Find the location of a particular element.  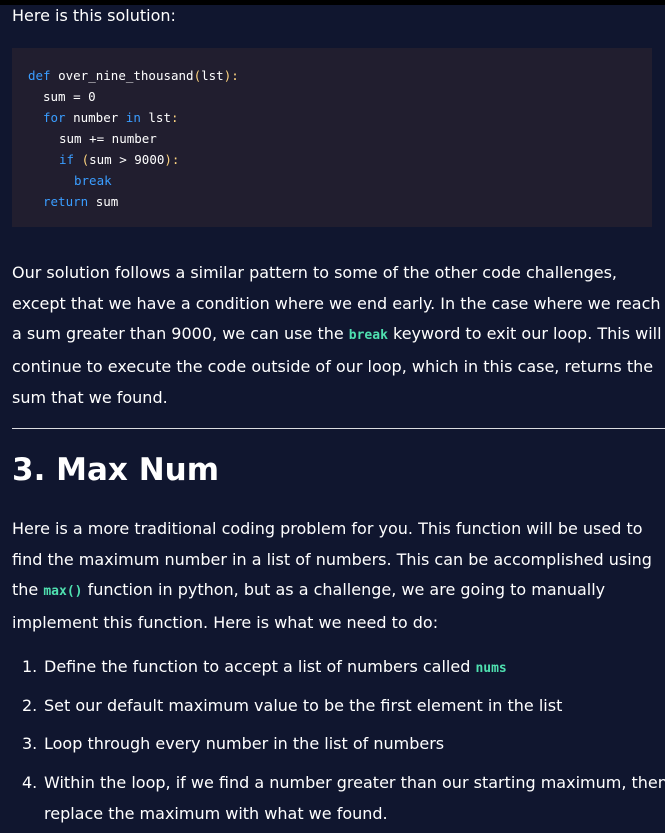

code-line-1: def over_nine_thousand(lst): is located at coordinates (133, 75).